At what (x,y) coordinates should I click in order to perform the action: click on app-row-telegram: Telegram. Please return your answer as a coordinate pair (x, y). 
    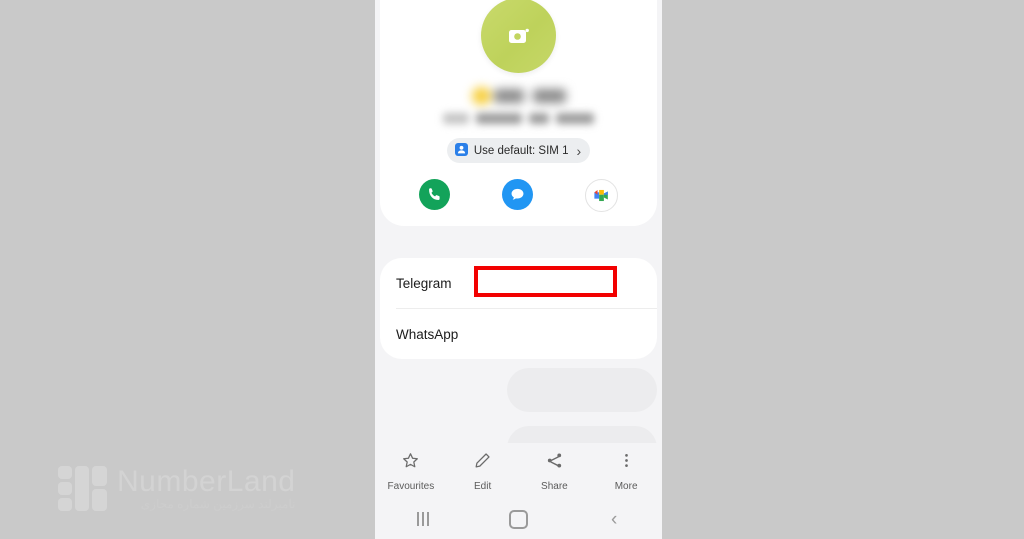
    Looking at the image, I should click on (518, 283).